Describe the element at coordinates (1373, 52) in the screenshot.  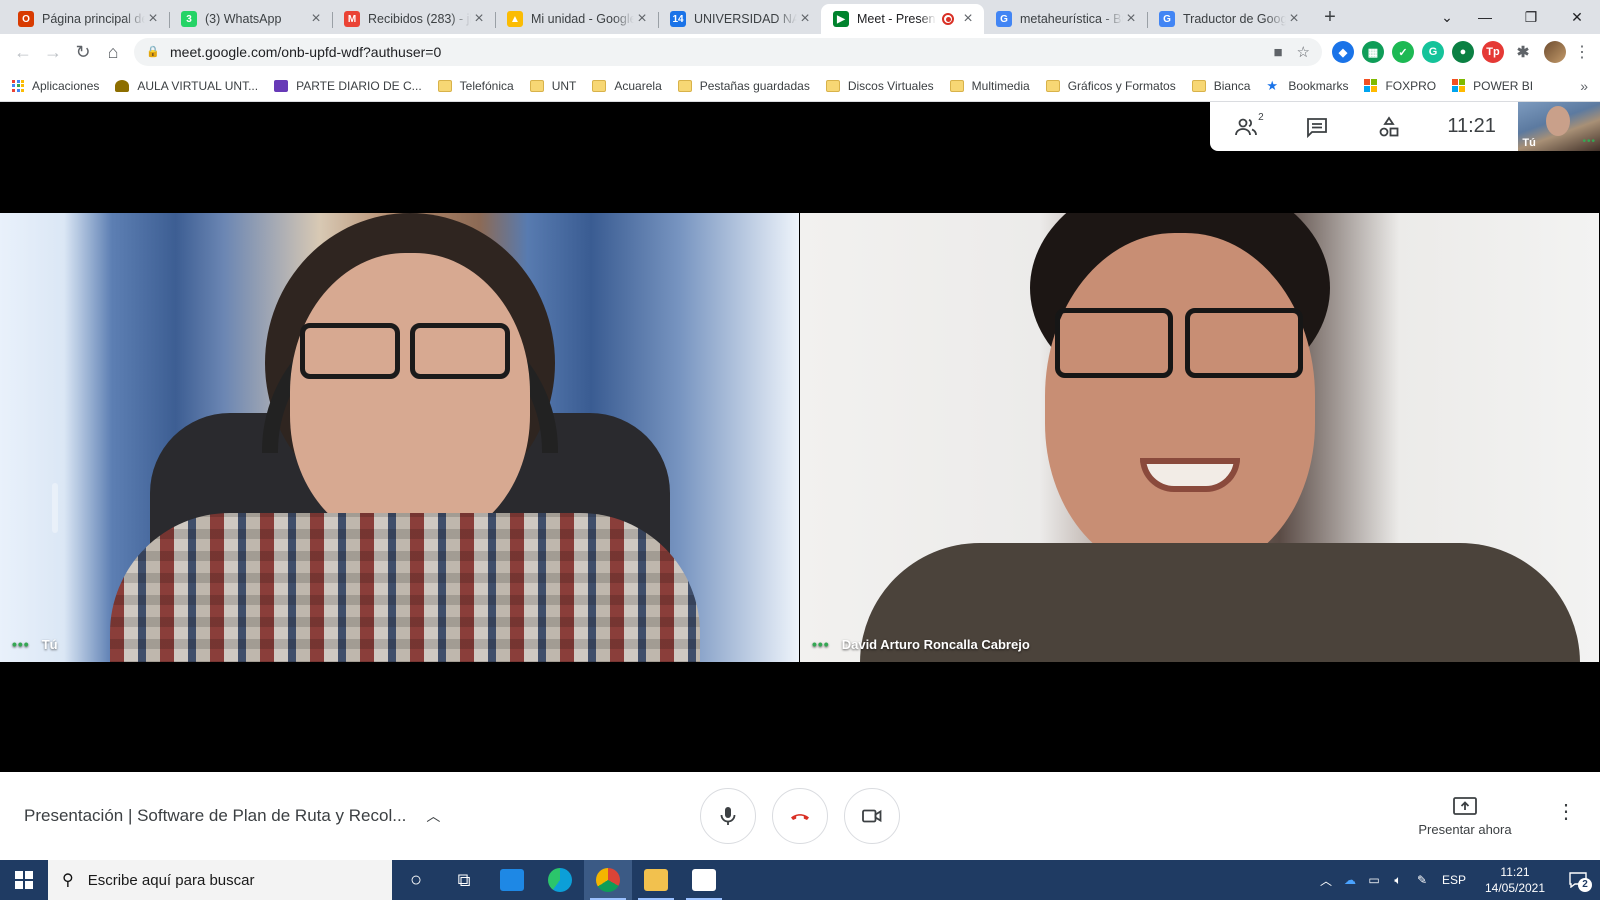
I see `sheets-extension-icon: ▦` at that location.